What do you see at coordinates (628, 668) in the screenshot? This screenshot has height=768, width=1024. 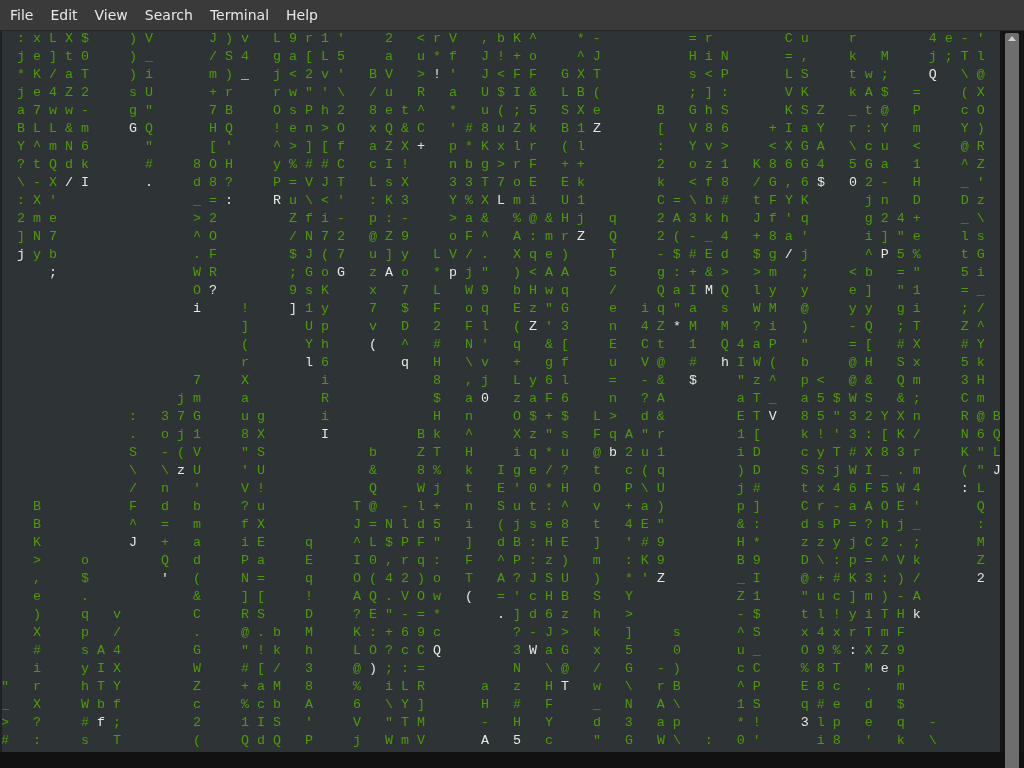 I see `terminal-text: ; : = N \ @ / G - ) c C % 8 T M` at bounding box center [628, 668].